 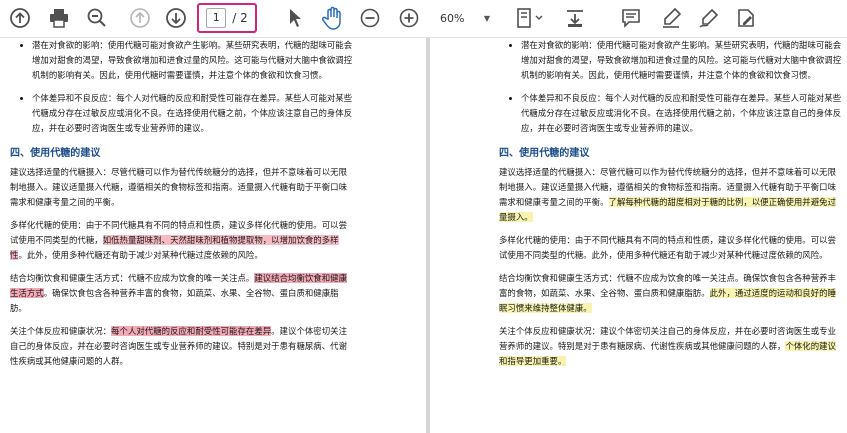 I want to click on zoom-dropdown: 60% ▼, so click(x=465, y=18).